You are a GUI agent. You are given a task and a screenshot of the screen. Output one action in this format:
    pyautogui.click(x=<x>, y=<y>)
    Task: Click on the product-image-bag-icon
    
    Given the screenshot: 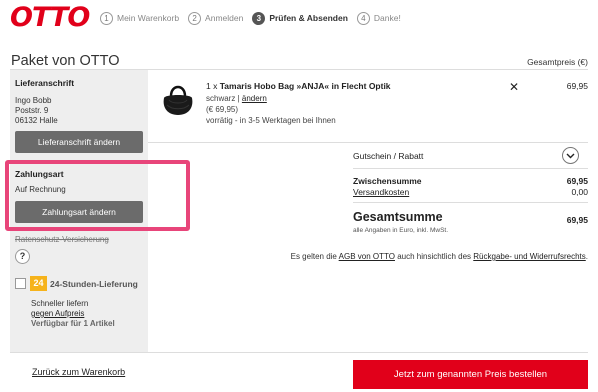 What is the action you would take?
    pyautogui.click(x=178, y=99)
    